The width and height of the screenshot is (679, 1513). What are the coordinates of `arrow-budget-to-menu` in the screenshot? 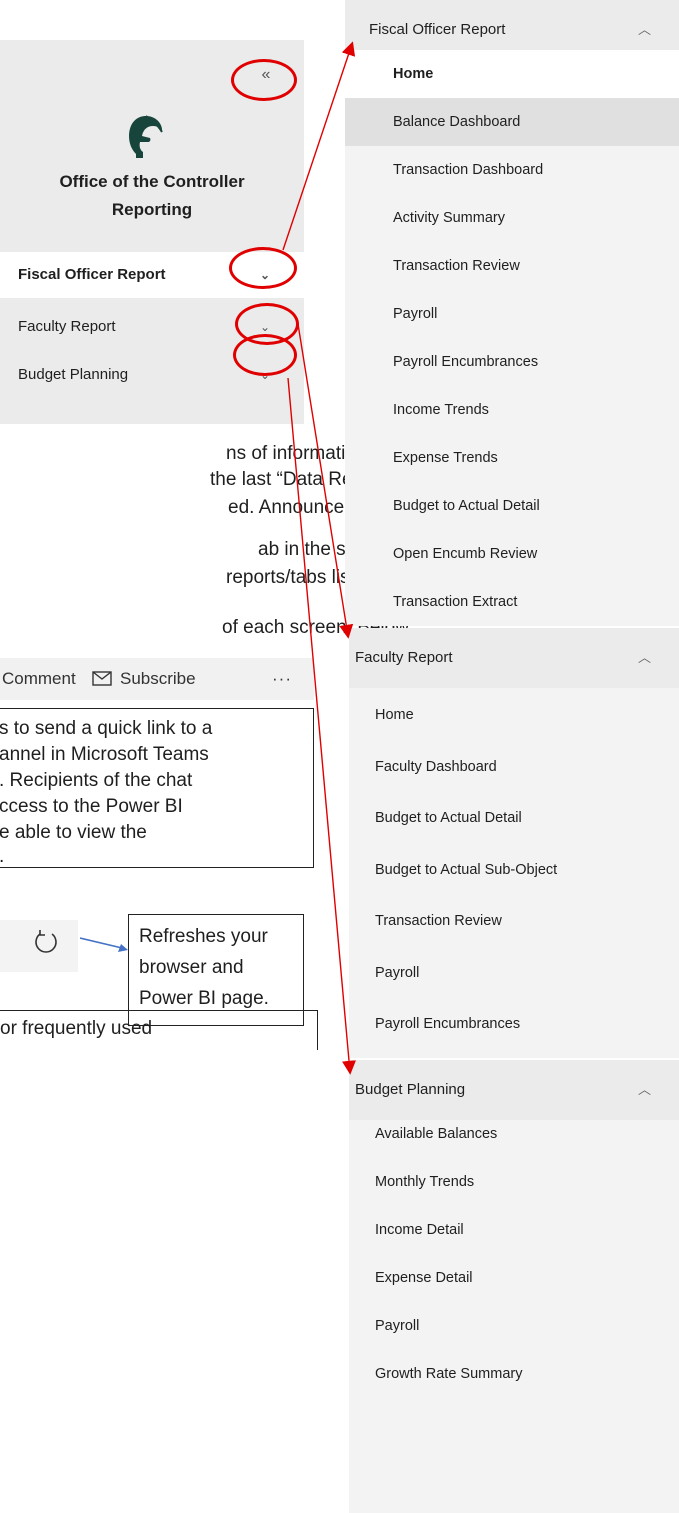 It's located at (321, 726).